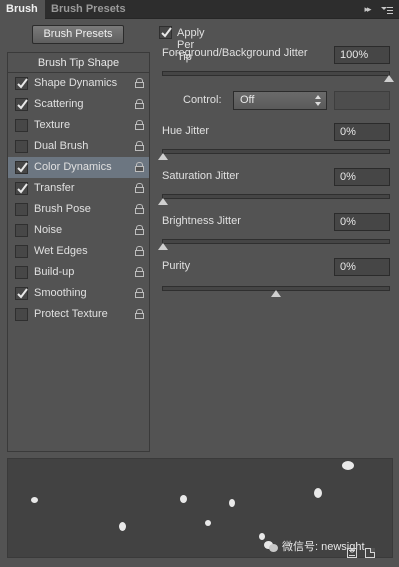 Image resolution: width=399 pixels, height=567 pixels. What do you see at coordinates (78, 230) in the screenshot?
I see `brush-option-noise: Noise` at bounding box center [78, 230].